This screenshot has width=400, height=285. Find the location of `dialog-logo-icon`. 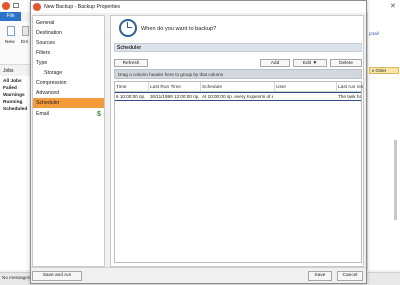

dialog-logo-icon is located at coordinates (37, 7).